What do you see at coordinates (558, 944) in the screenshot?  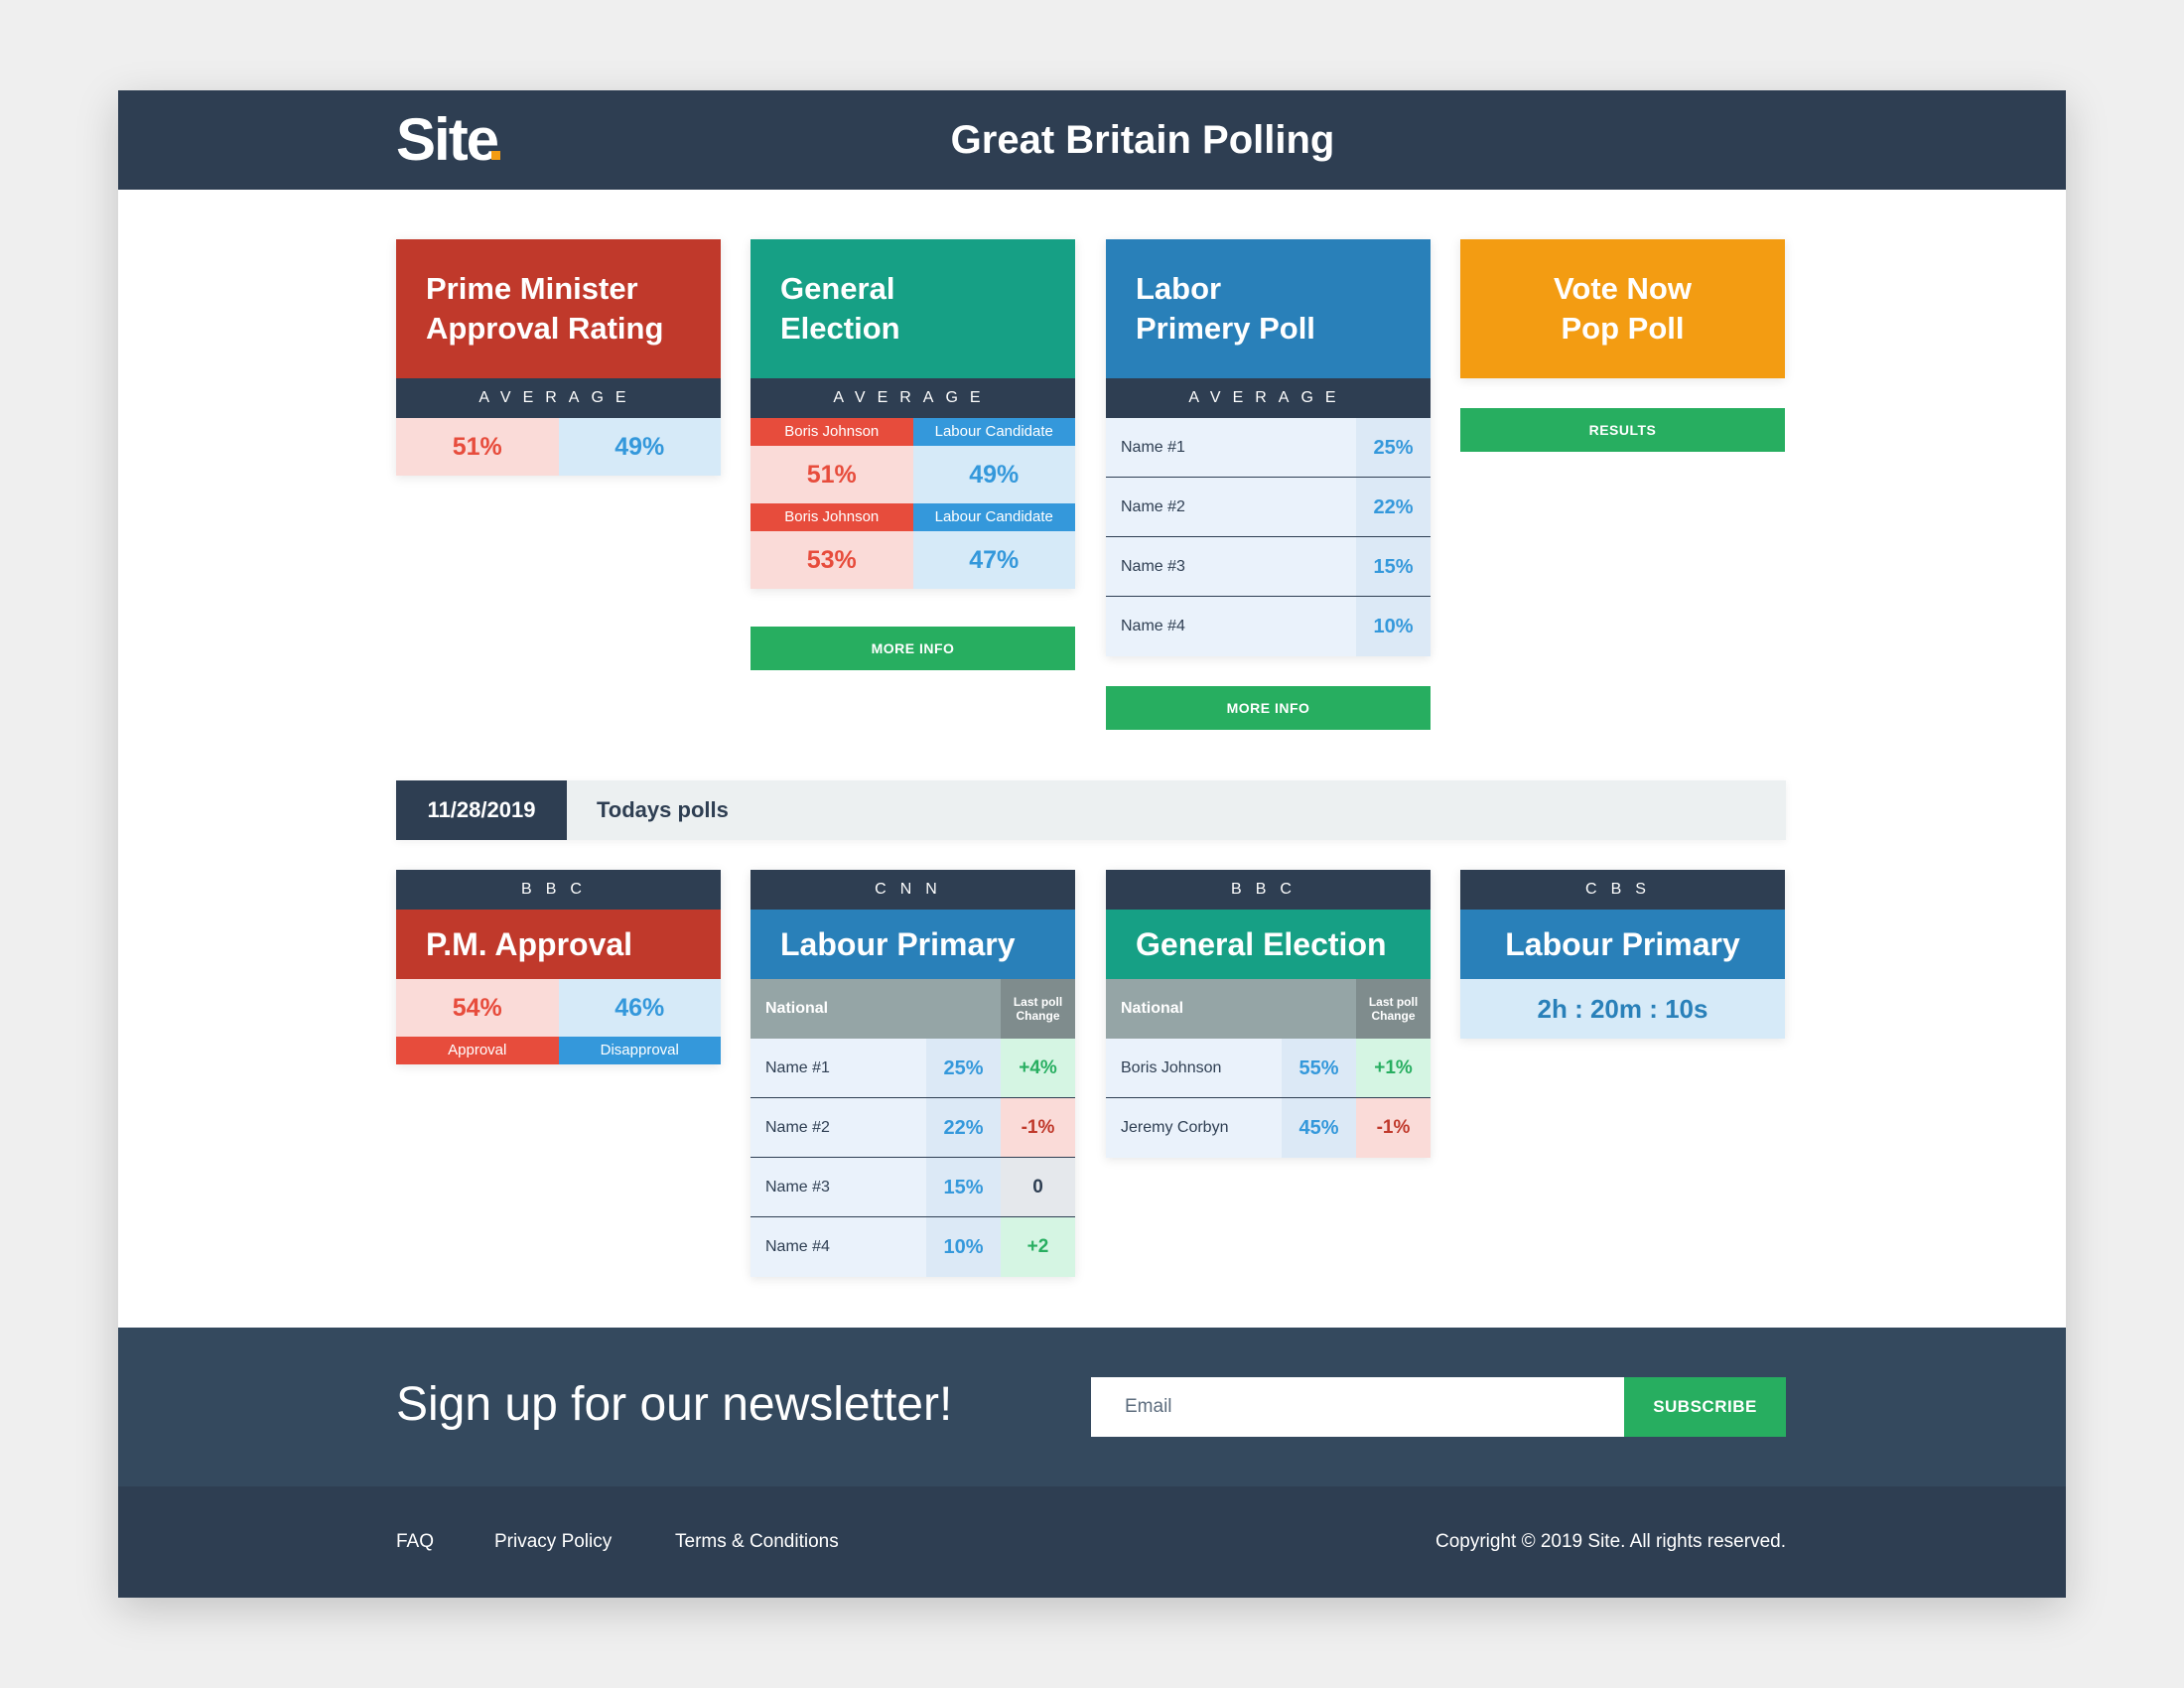 I see `poll-title: P.M. Approval` at bounding box center [558, 944].